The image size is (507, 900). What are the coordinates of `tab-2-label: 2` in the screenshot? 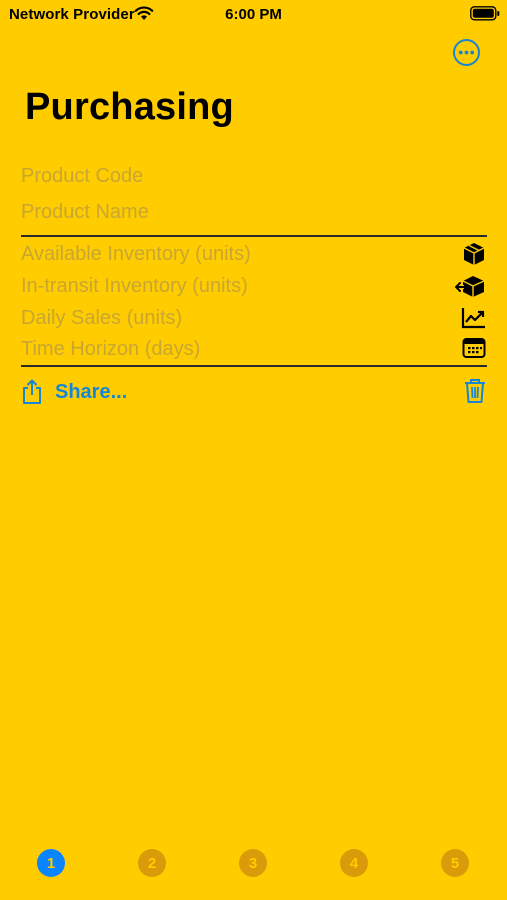 It's located at (152, 863).